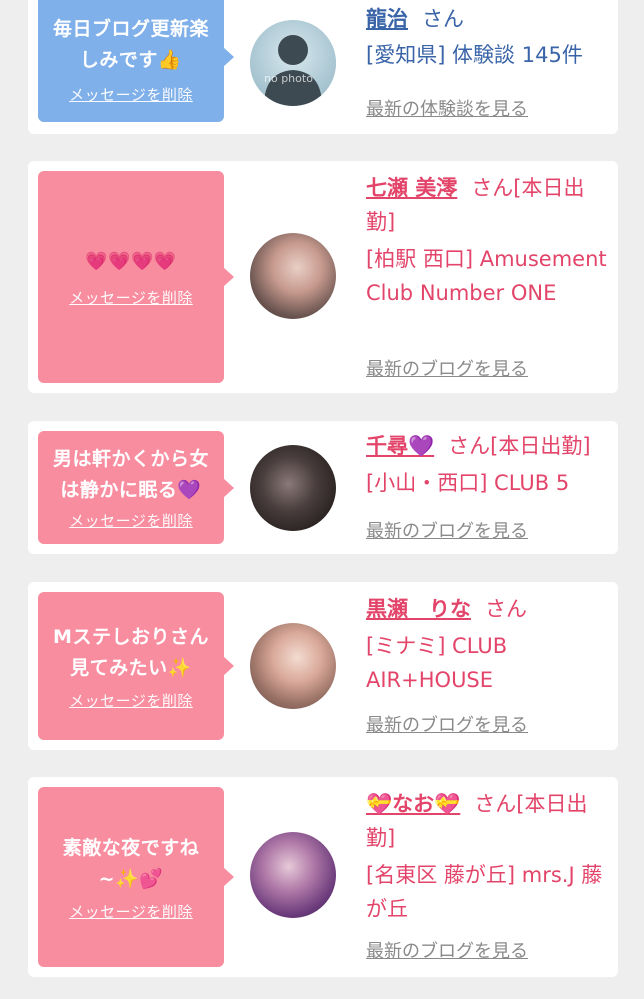  What do you see at coordinates (288, 78) in the screenshot?
I see `avatar-caption: no photo` at bounding box center [288, 78].